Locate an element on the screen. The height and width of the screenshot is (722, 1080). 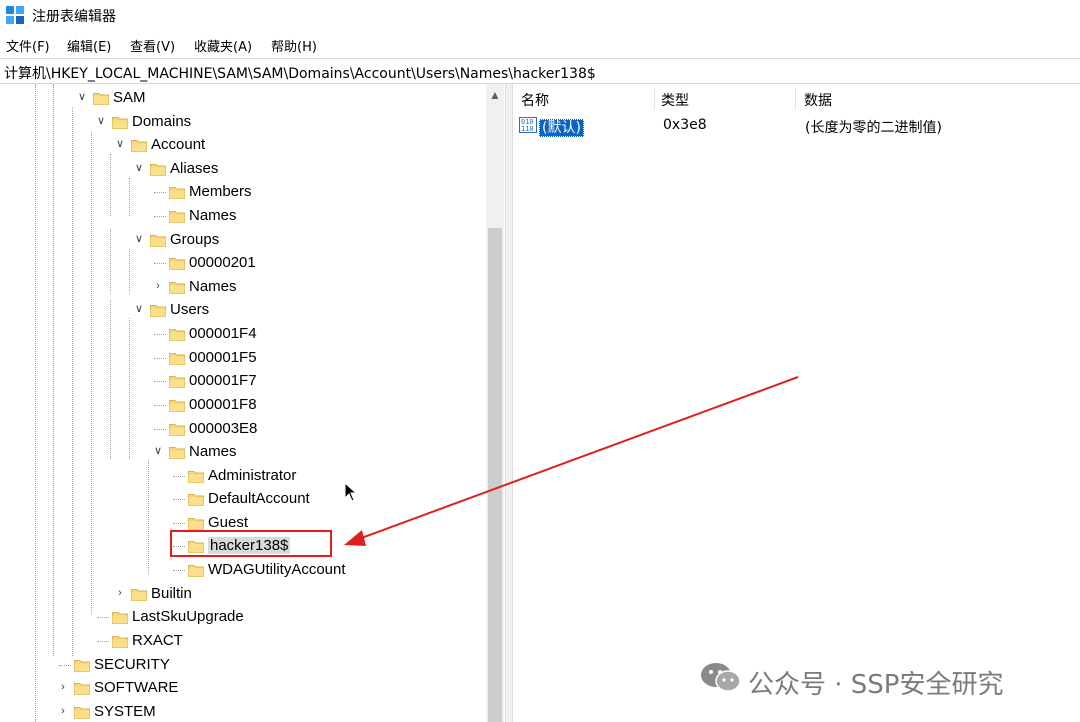
mouse-cursor-icon is located at coordinates (351, 492).